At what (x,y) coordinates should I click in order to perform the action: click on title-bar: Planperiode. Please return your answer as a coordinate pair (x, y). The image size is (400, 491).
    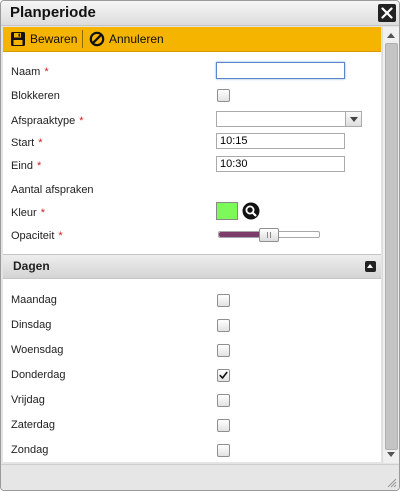
    Looking at the image, I should click on (200, 13).